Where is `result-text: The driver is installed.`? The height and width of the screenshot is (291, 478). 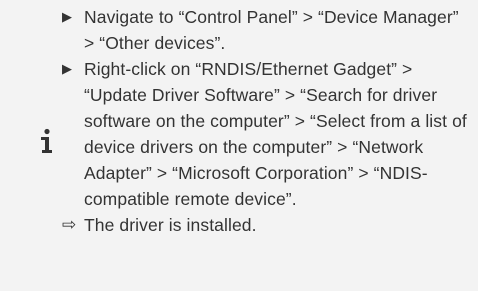 result-text: The driver is installed. is located at coordinates (170, 225).